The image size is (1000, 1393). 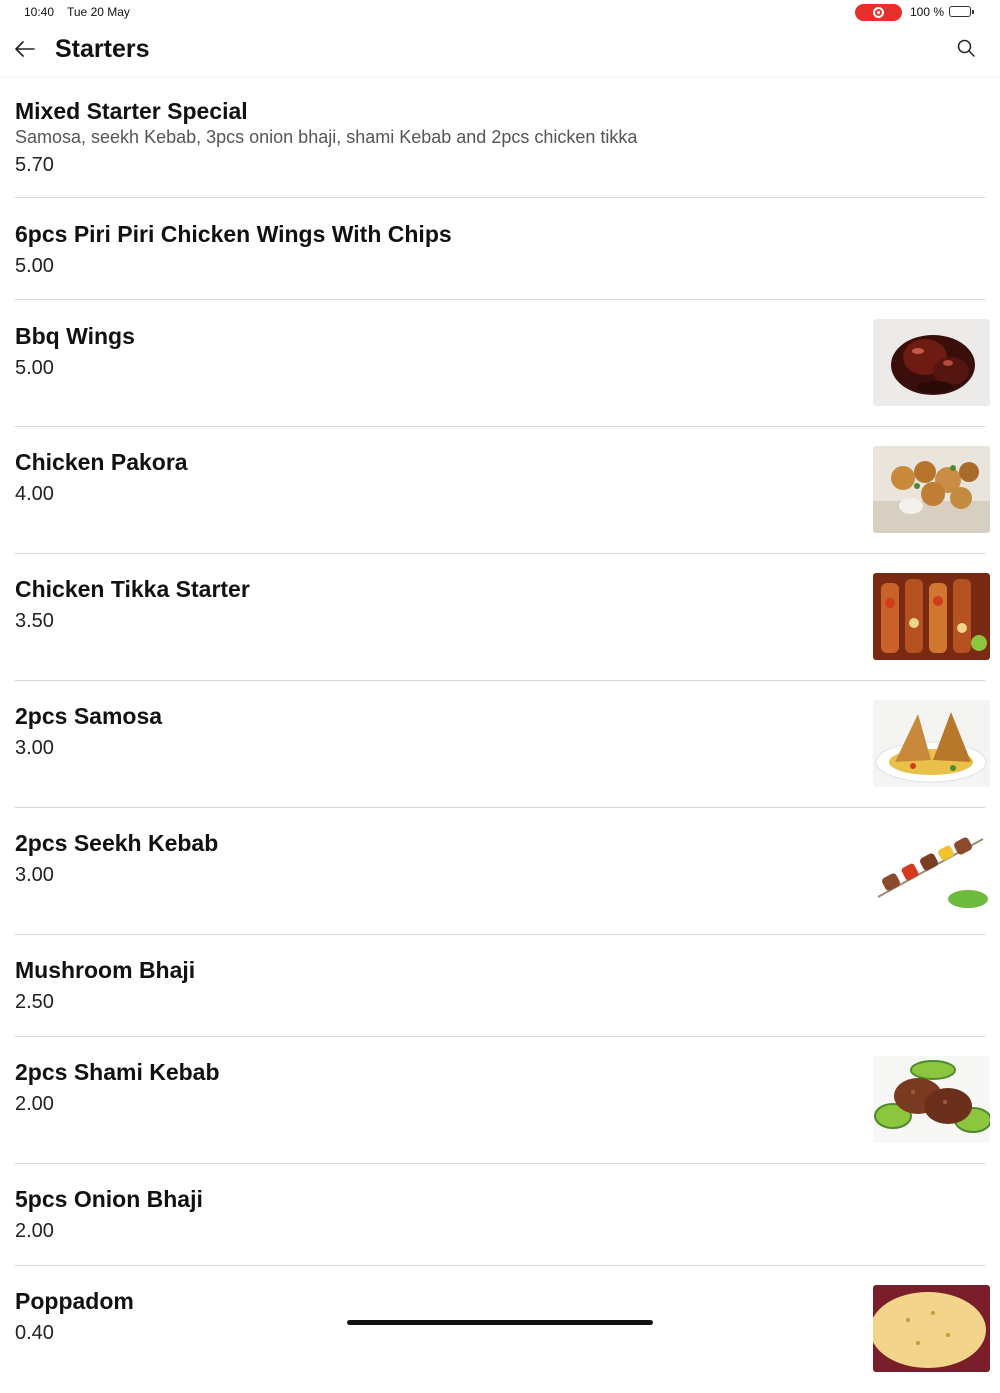 What do you see at coordinates (500, 1215) in the screenshot?
I see `menu-item: 5pcs Onion Bhaji 2.00` at bounding box center [500, 1215].